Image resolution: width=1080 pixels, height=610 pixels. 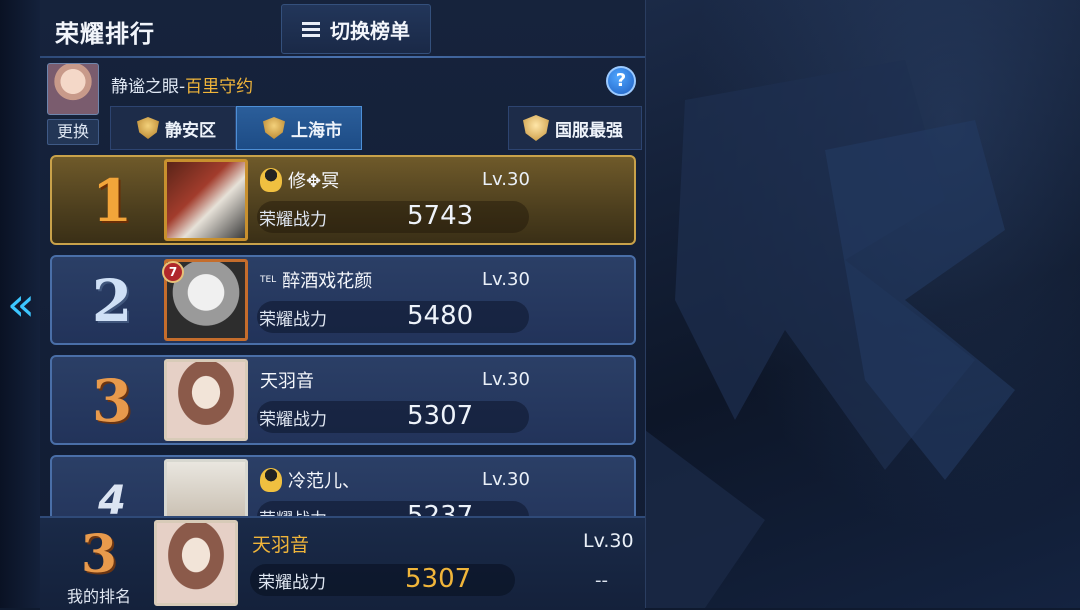 I want to click on power-value: 5237, so click(x=440, y=508).